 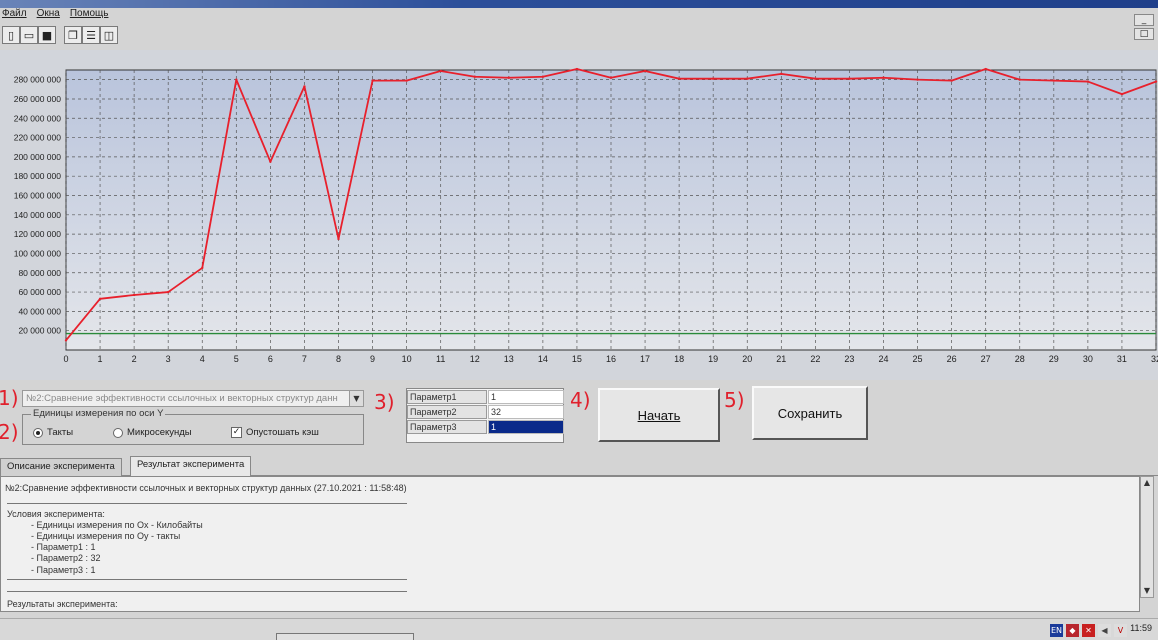 What do you see at coordinates (407, 359) in the screenshot?
I see `x-tick-label: 10` at bounding box center [407, 359].